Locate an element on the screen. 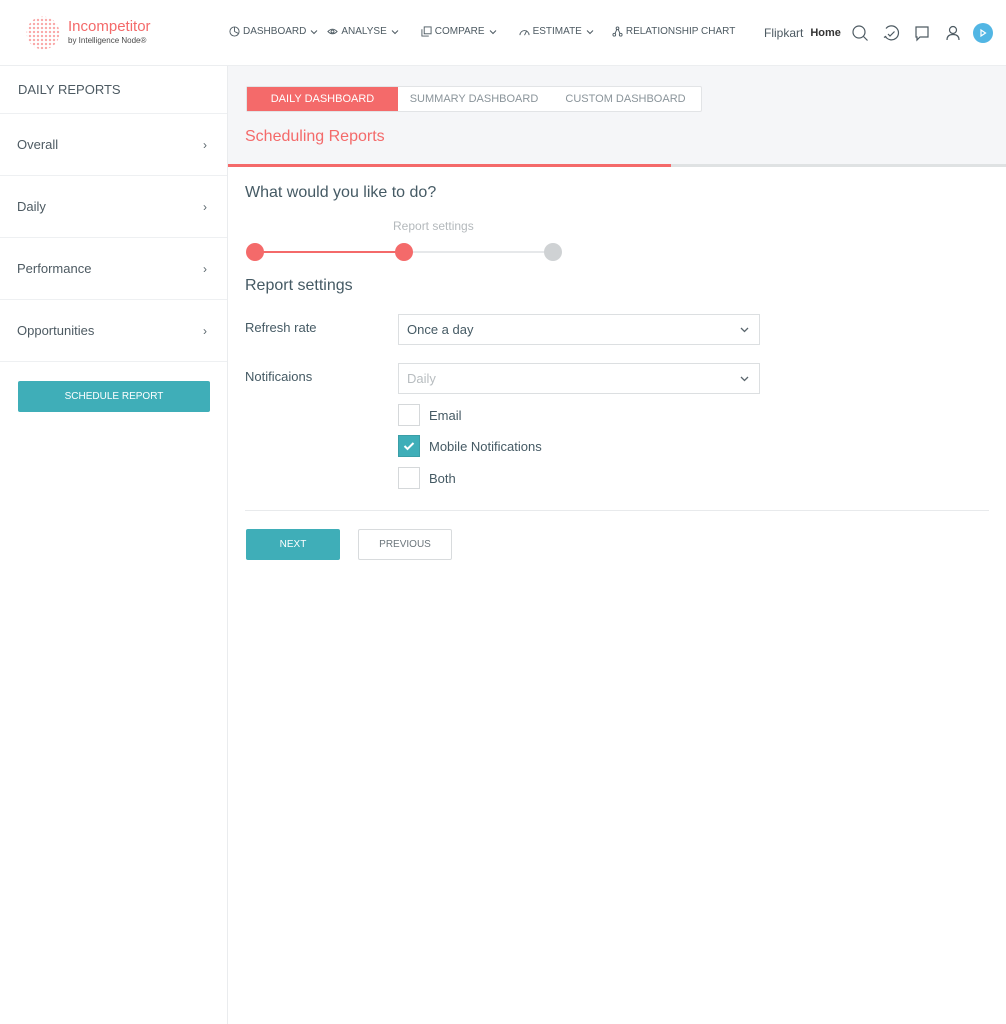  mobile-notifications-checkbox-row: Mobile Notifications is located at coordinates (470, 446).